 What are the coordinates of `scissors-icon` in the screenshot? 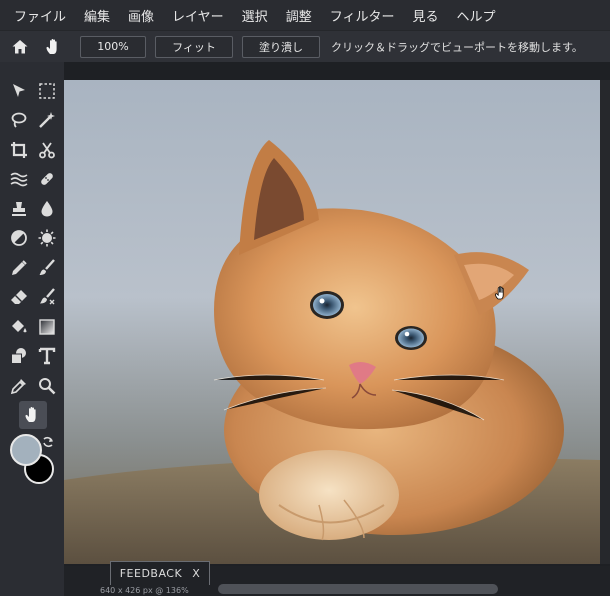 It's located at (47, 150).